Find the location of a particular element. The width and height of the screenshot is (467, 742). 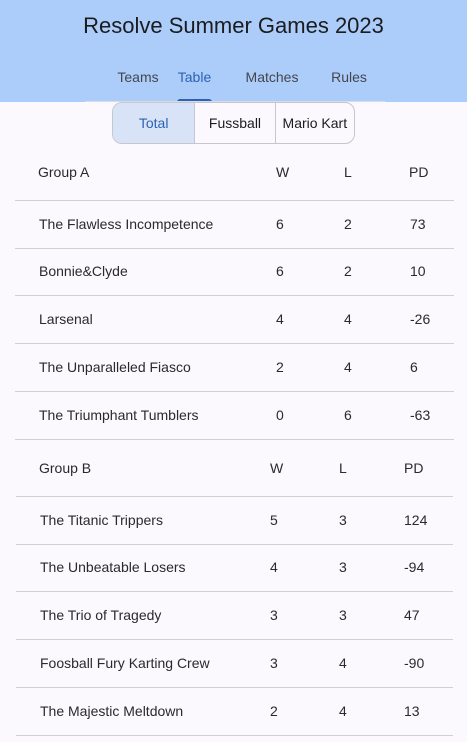

table-row: Foosball Fury Karting Crew 3 4 -90 is located at coordinates (234, 664).